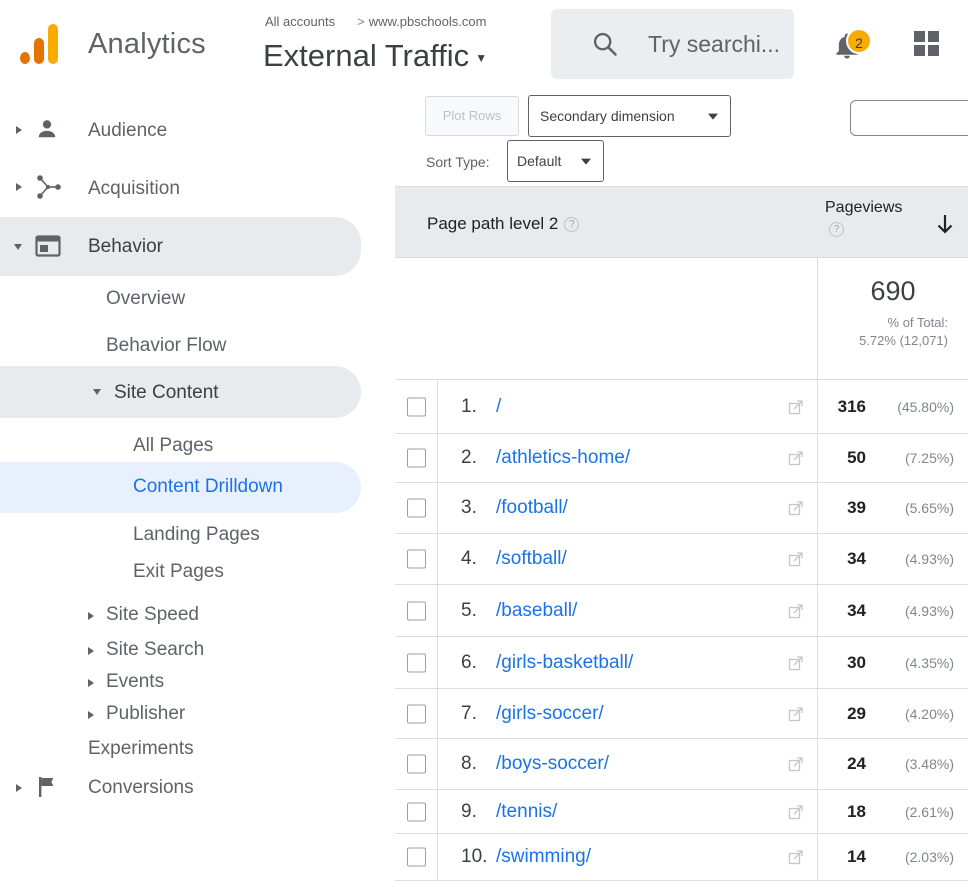 The height and width of the screenshot is (891, 968). Describe the element at coordinates (196, 535) in the screenshot. I see `sidebar-item-landing-pages: Landing Pages` at that location.